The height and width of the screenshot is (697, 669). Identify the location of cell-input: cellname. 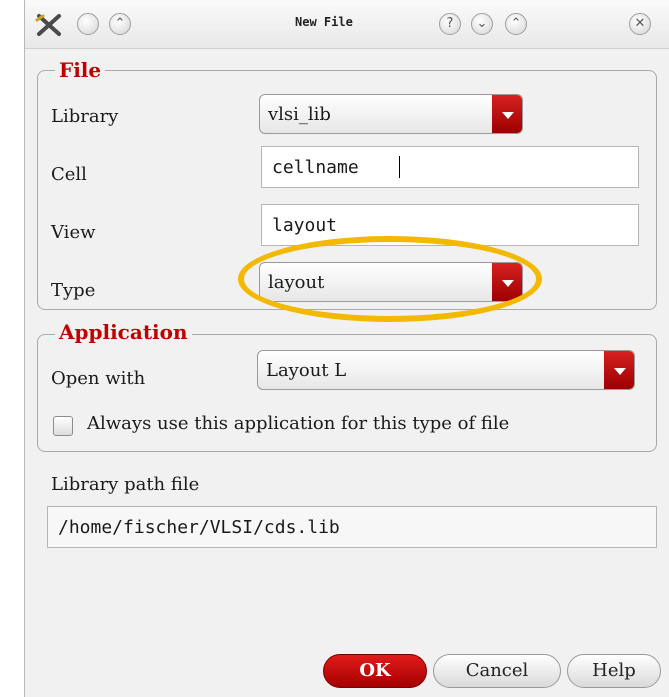
(450, 167).